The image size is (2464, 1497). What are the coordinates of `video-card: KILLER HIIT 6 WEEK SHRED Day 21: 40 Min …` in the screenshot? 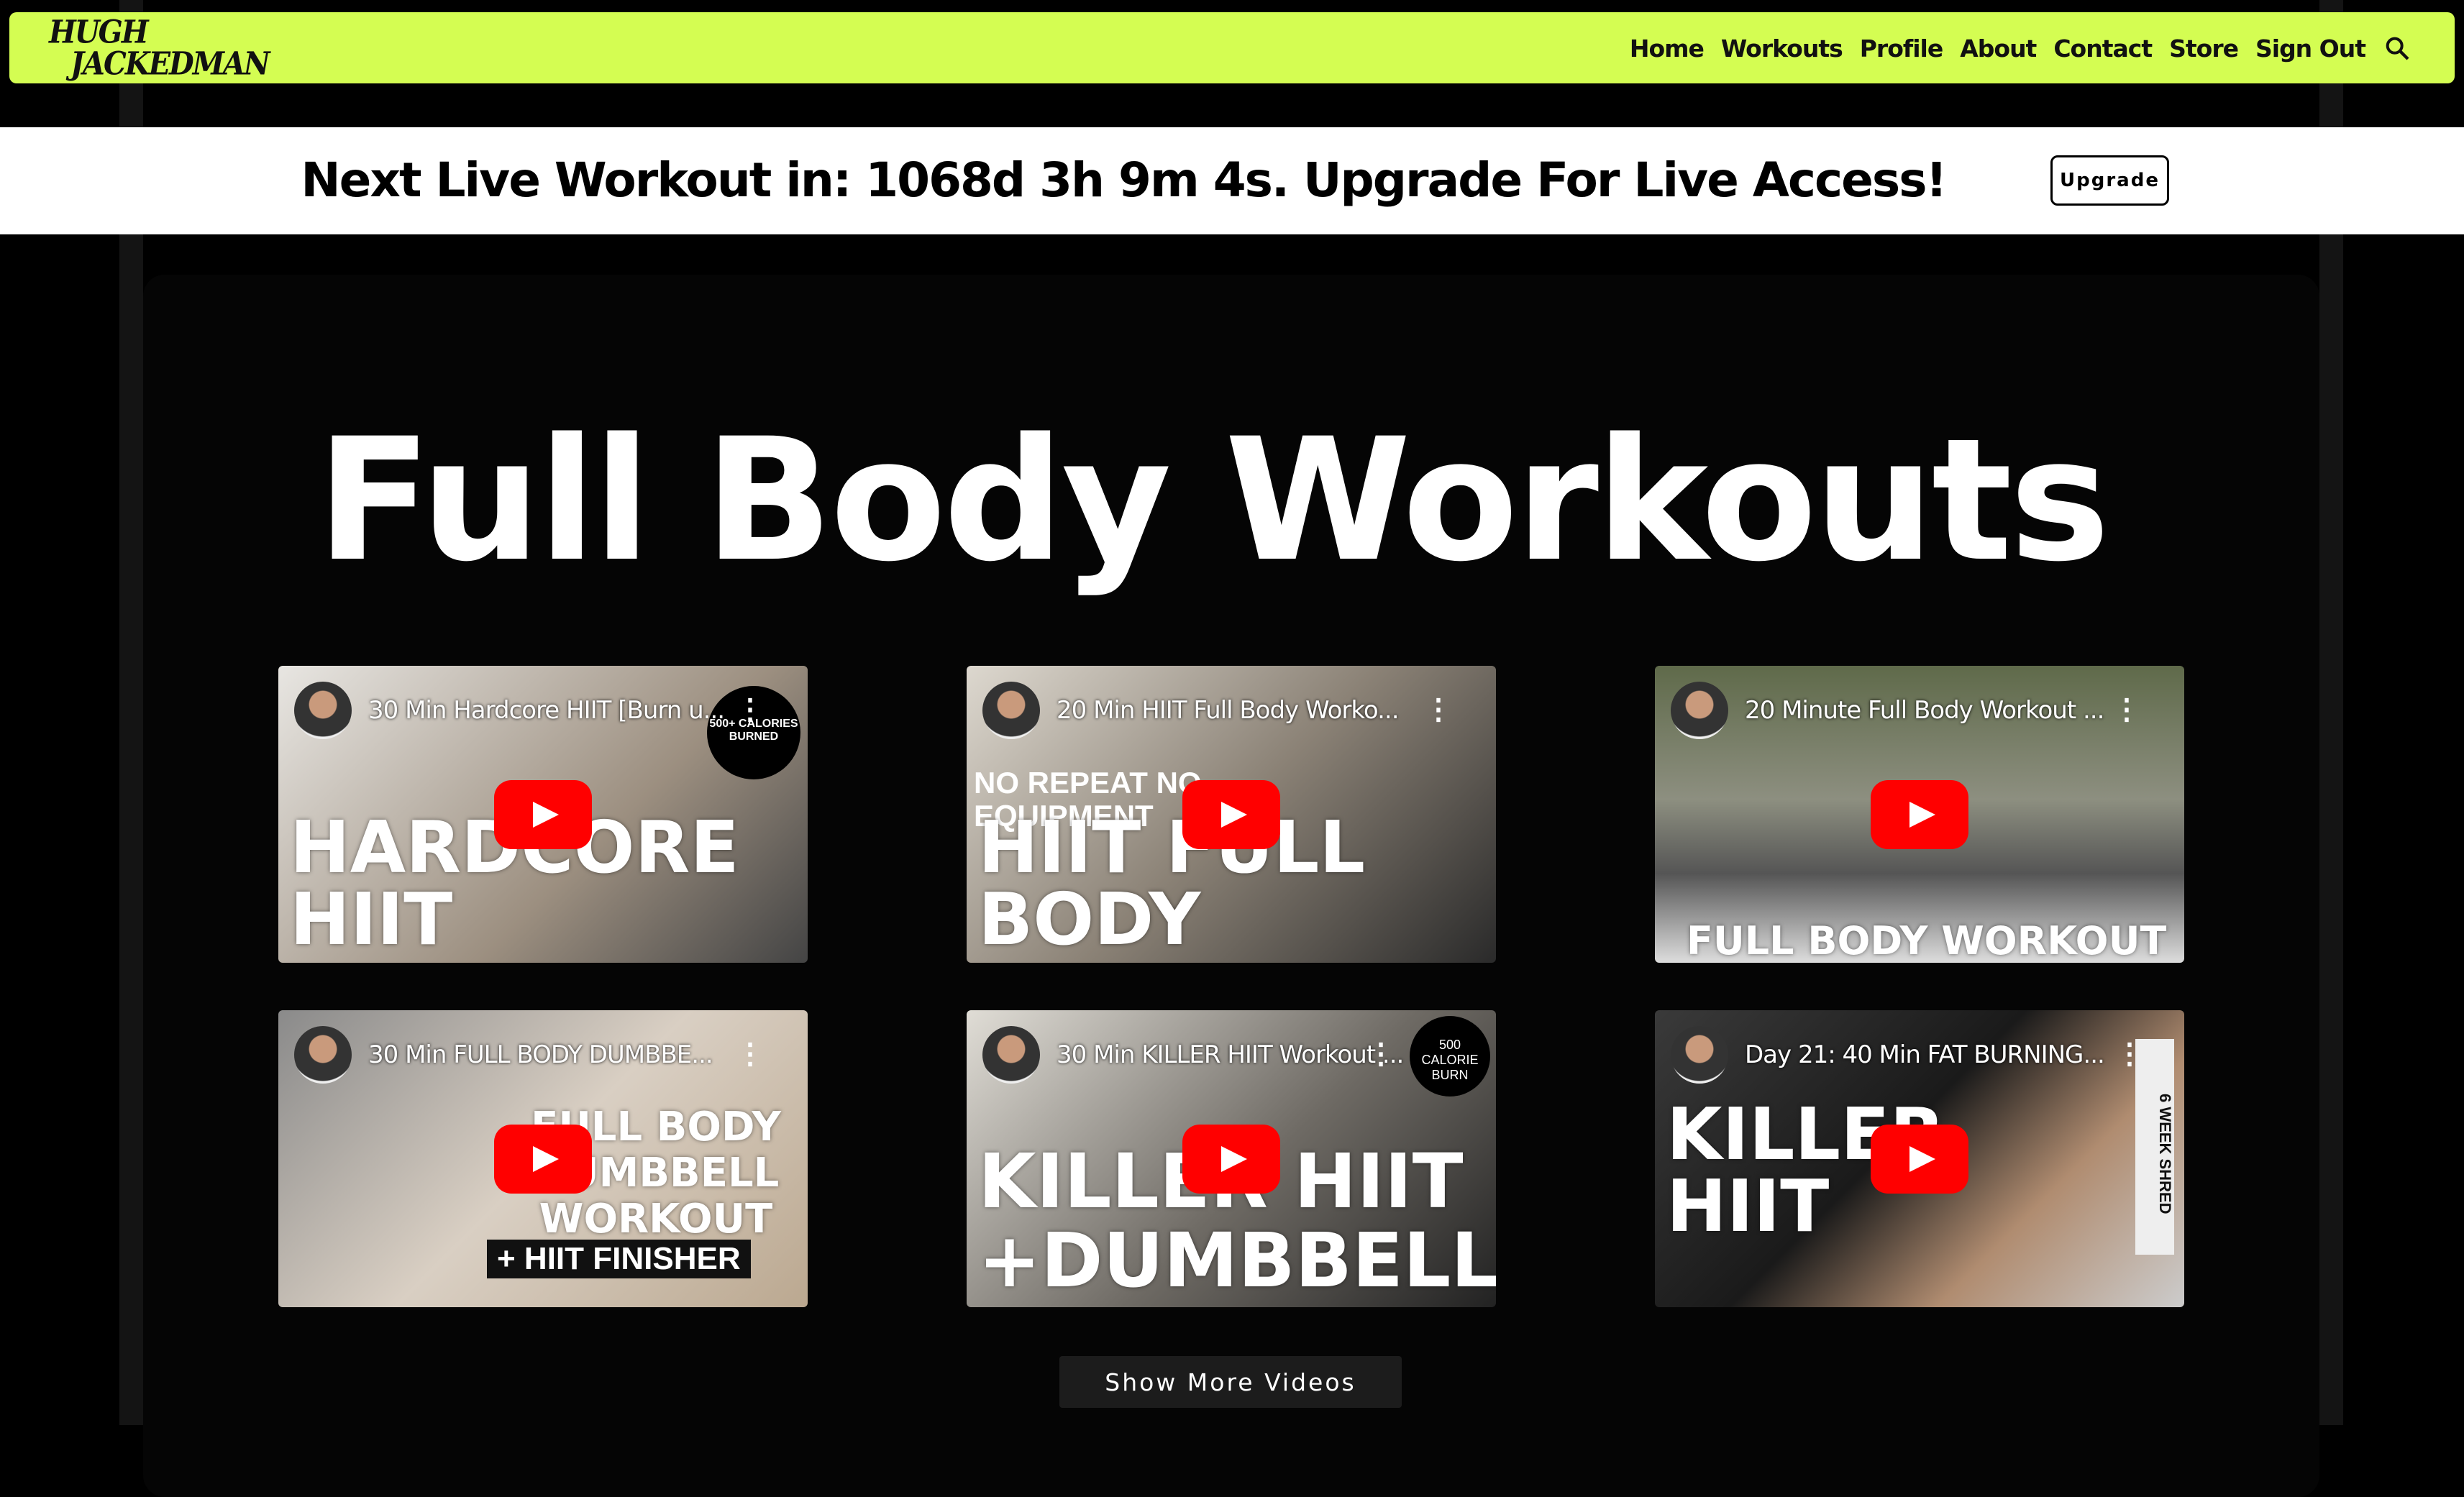 It's located at (1919, 1158).